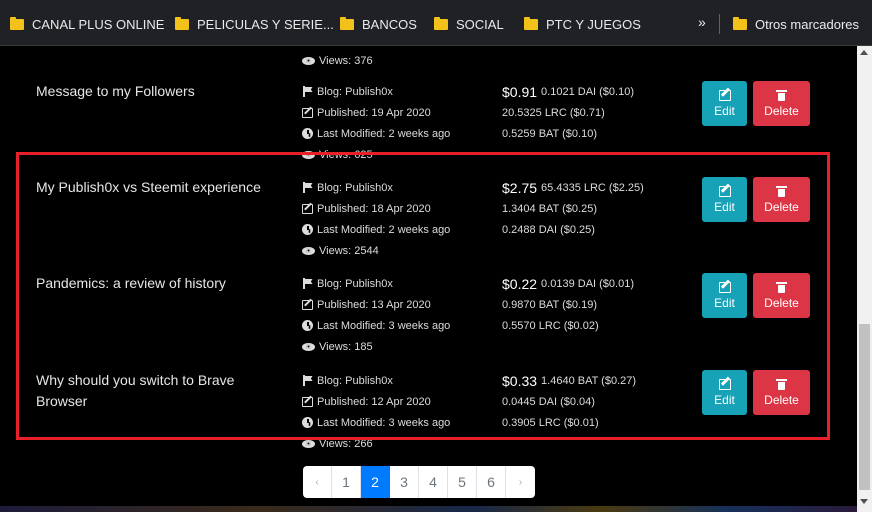 Image resolution: width=872 pixels, height=512 pixels. What do you see at coordinates (317, 482) in the screenshot?
I see `pagination-prev: ‹` at bounding box center [317, 482].